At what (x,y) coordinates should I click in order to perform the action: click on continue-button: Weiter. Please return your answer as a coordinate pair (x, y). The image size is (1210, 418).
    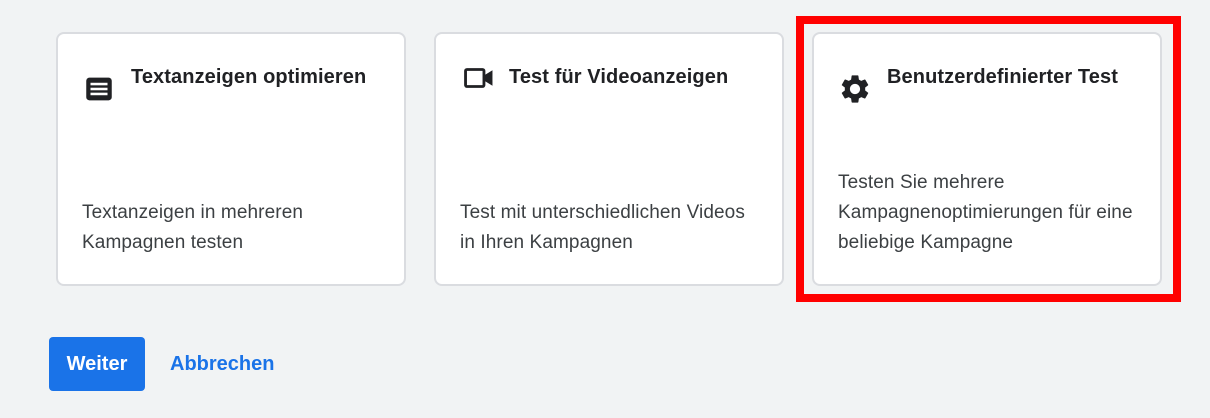
    Looking at the image, I should click on (97, 364).